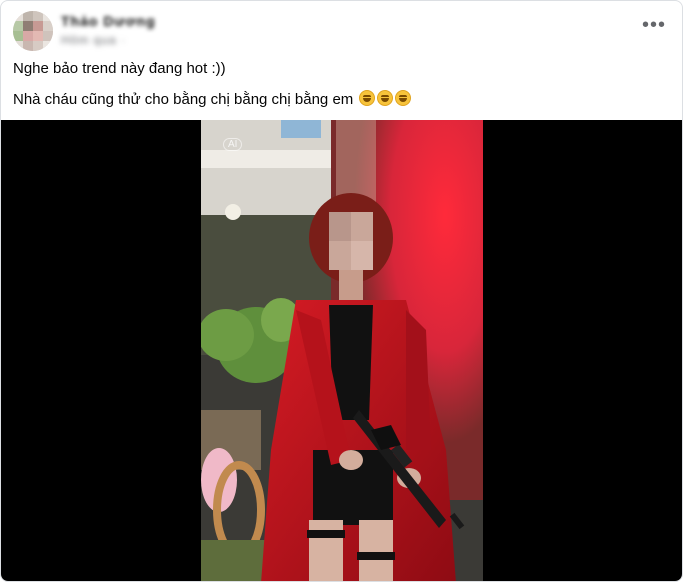 This screenshot has width=683, height=582. I want to click on ai-badge: AI, so click(233, 144).